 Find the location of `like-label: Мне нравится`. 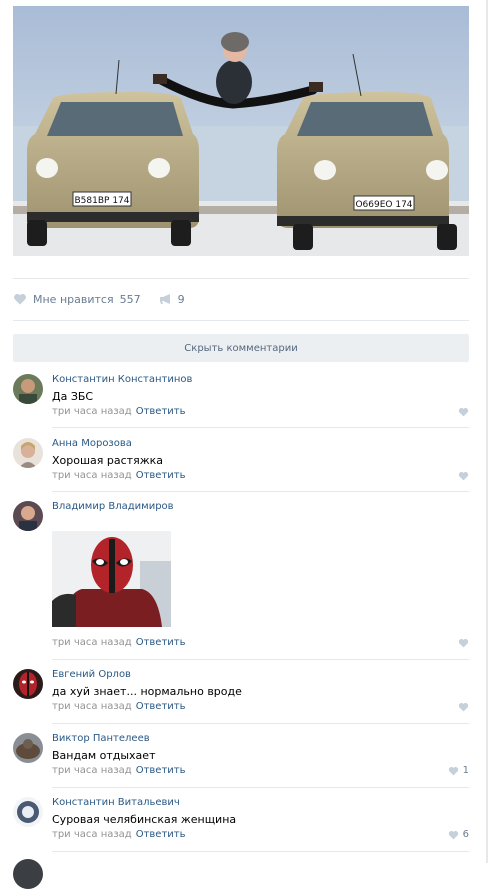

like-label: Мне нравится is located at coordinates (73, 299).